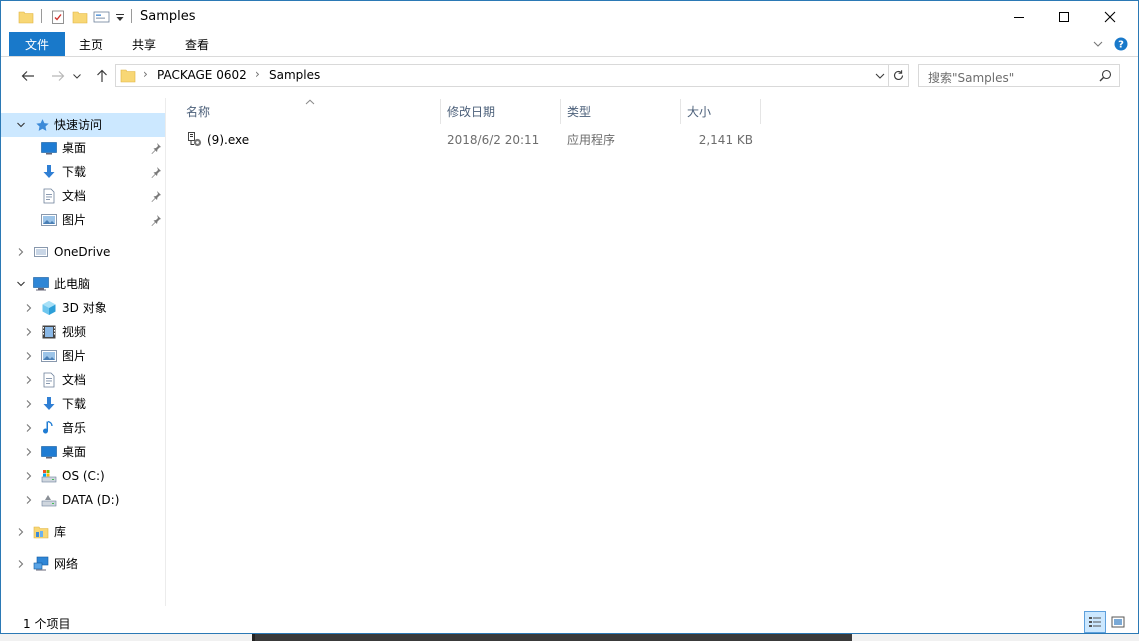  I want to click on document-icon, so click(49, 196).